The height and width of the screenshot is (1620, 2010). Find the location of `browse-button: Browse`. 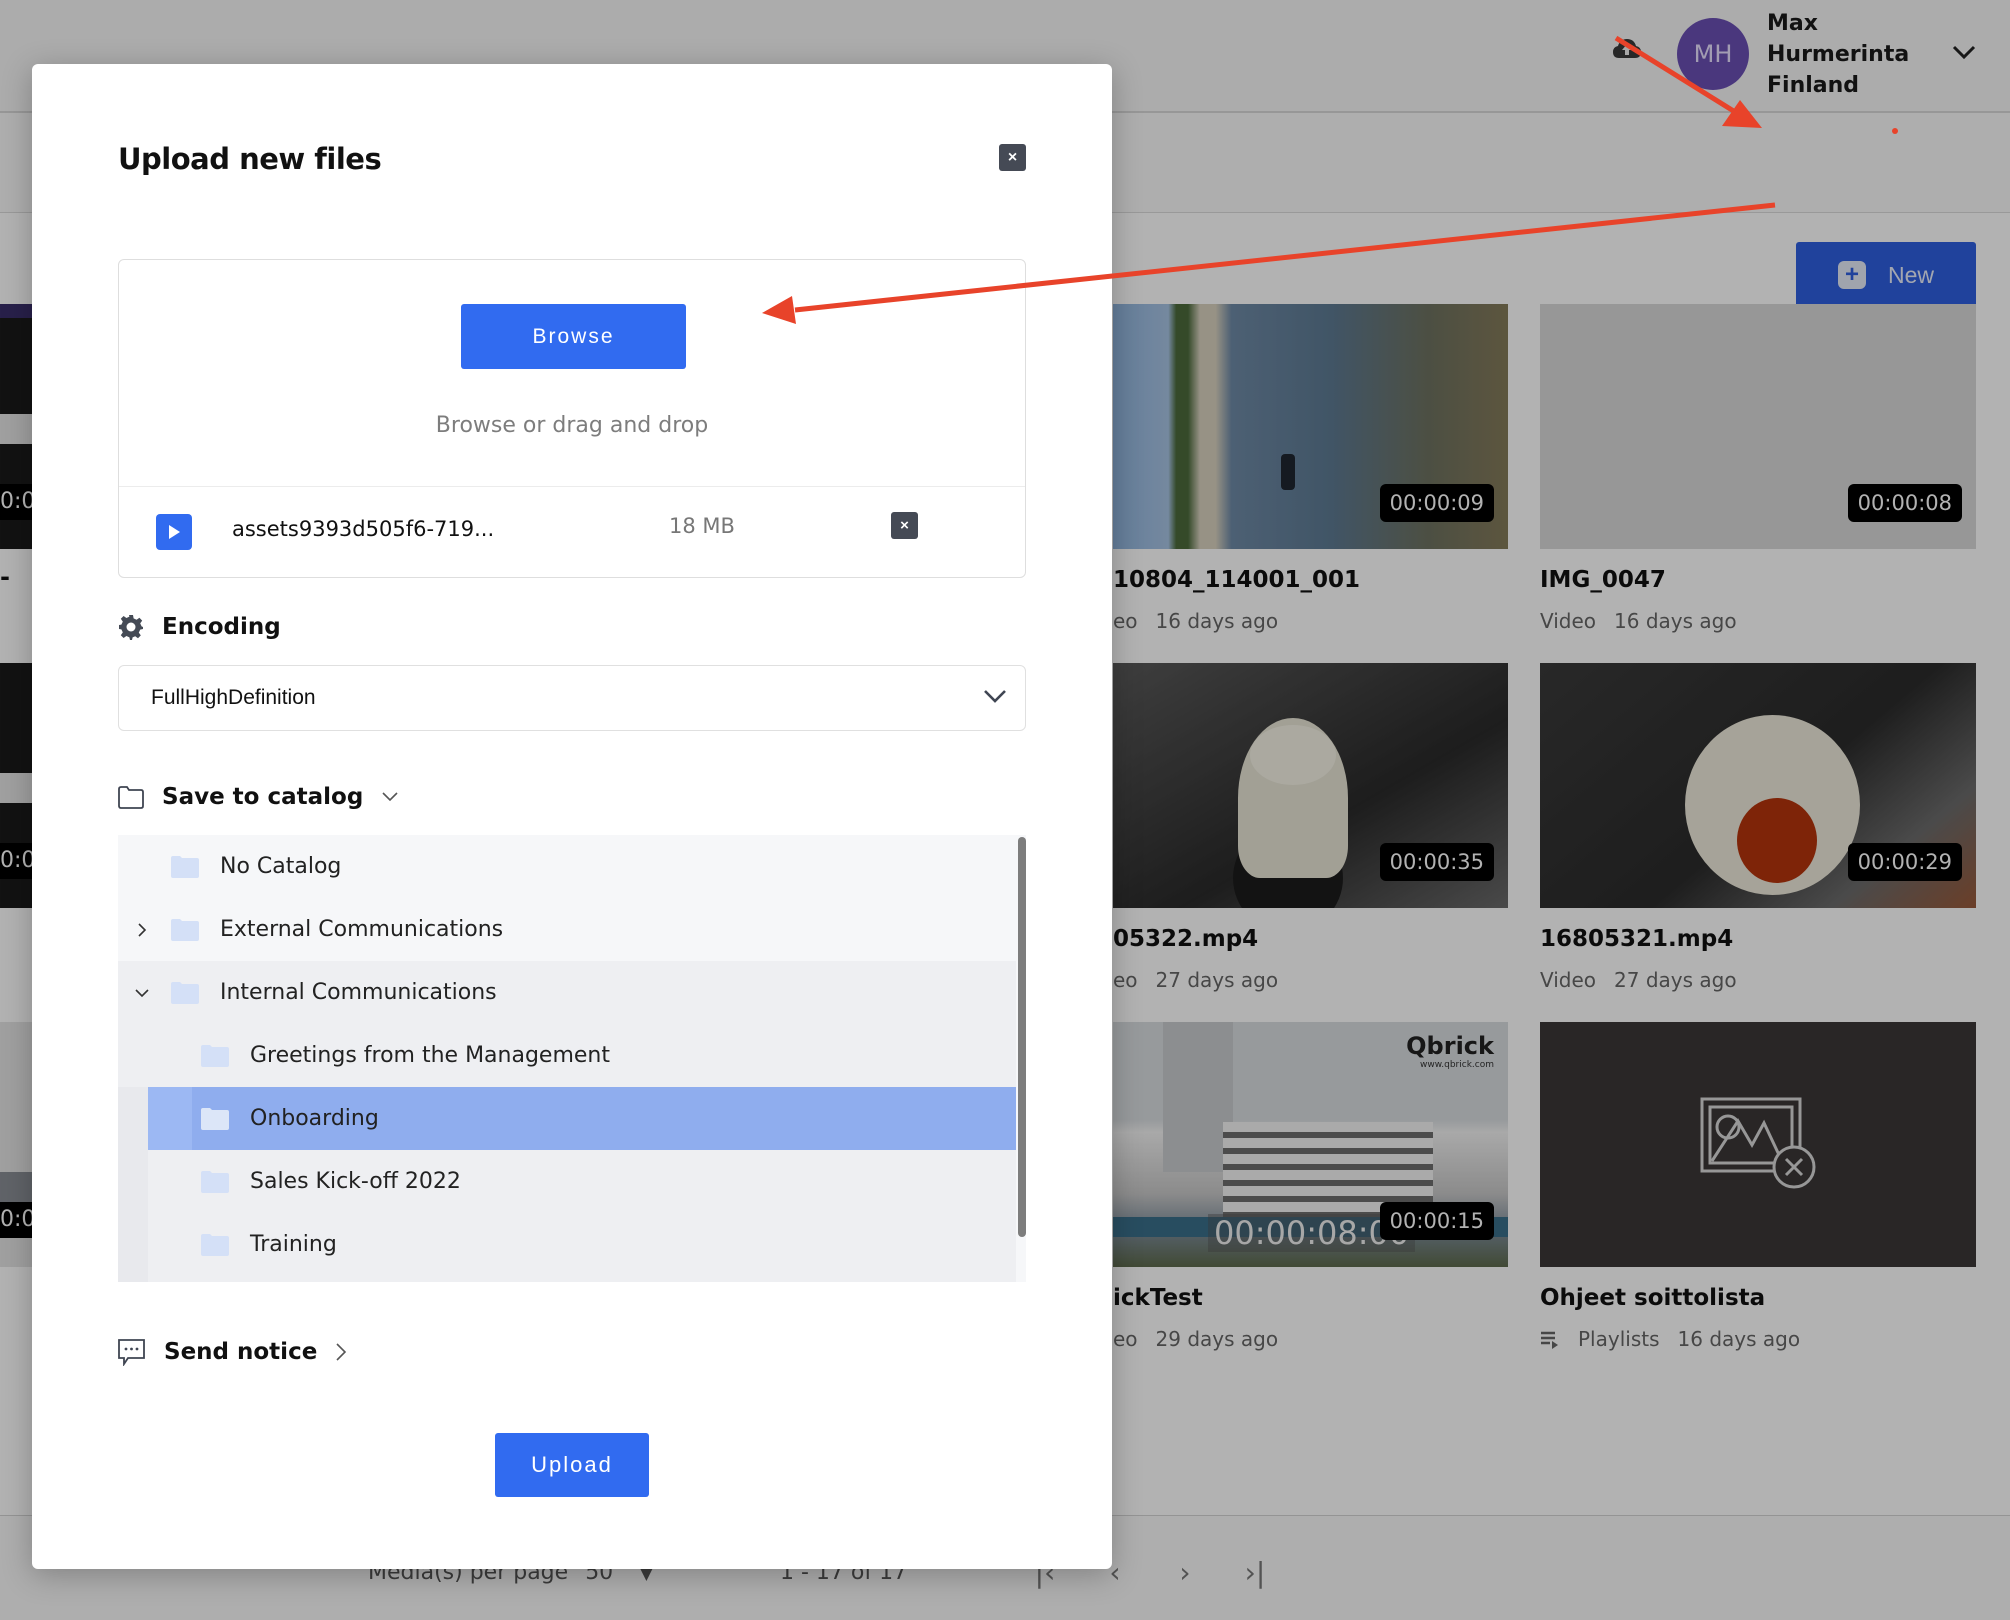

browse-button: Browse is located at coordinates (573, 336).